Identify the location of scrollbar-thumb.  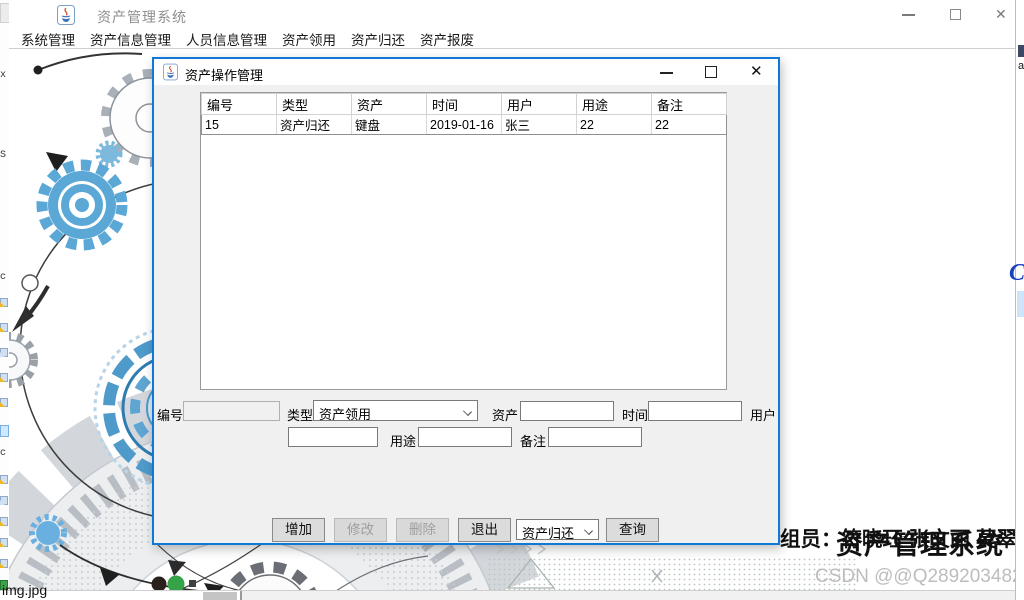
(220, 596).